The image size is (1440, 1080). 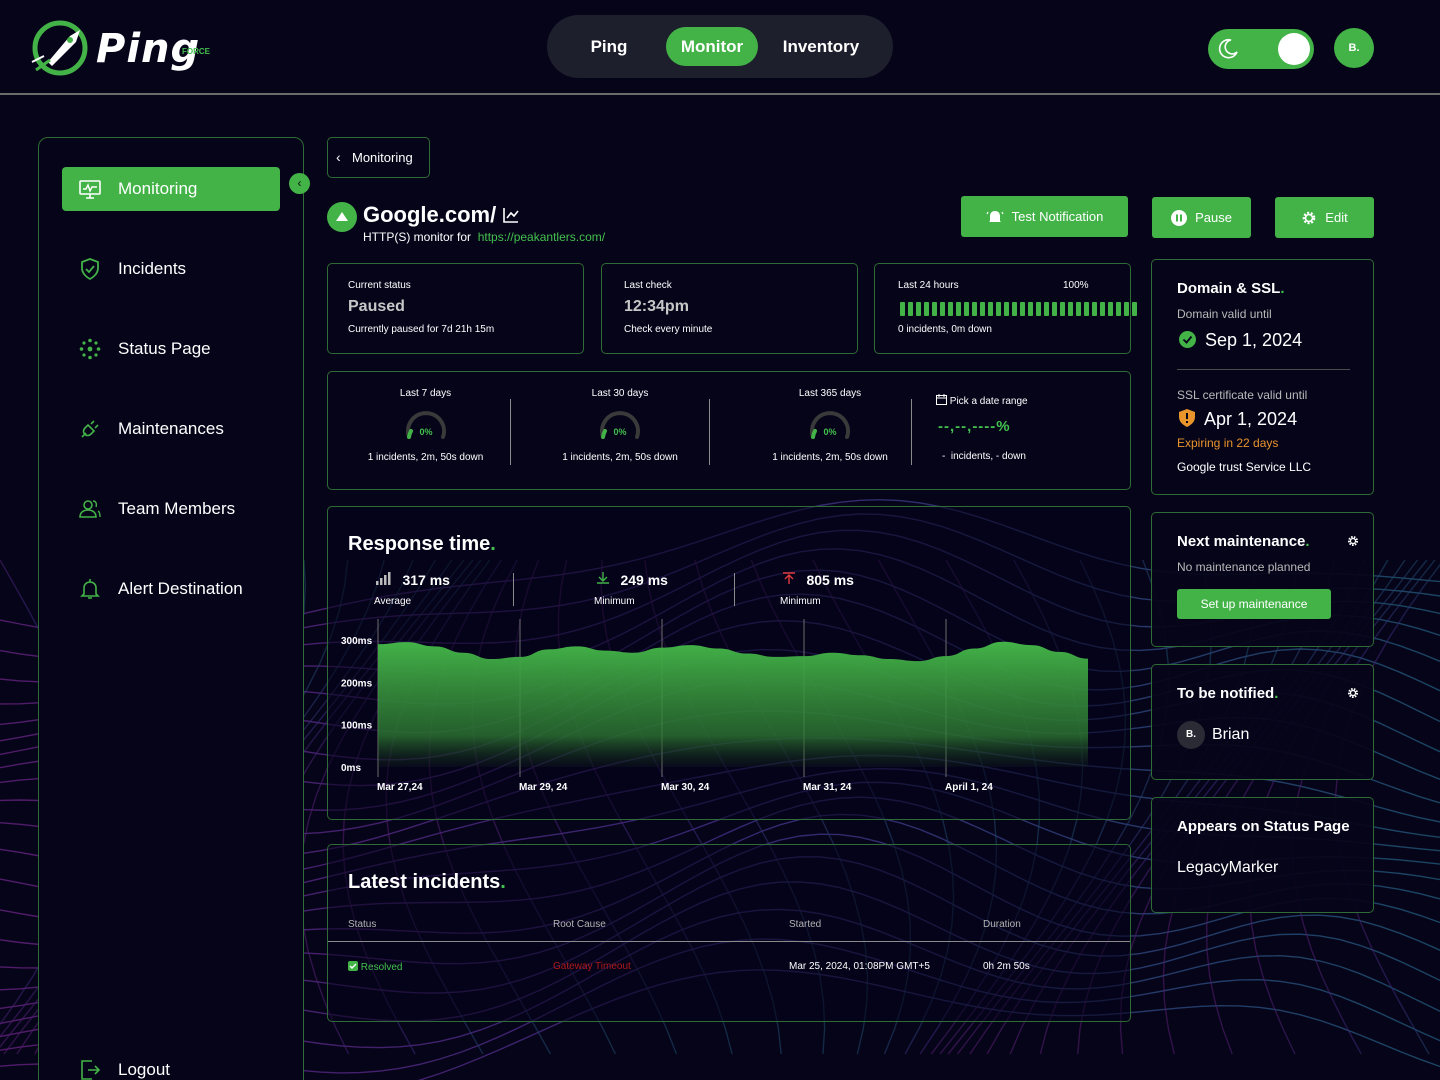 I want to click on last-check-value: 12:34pm, so click(x=656, y=306).